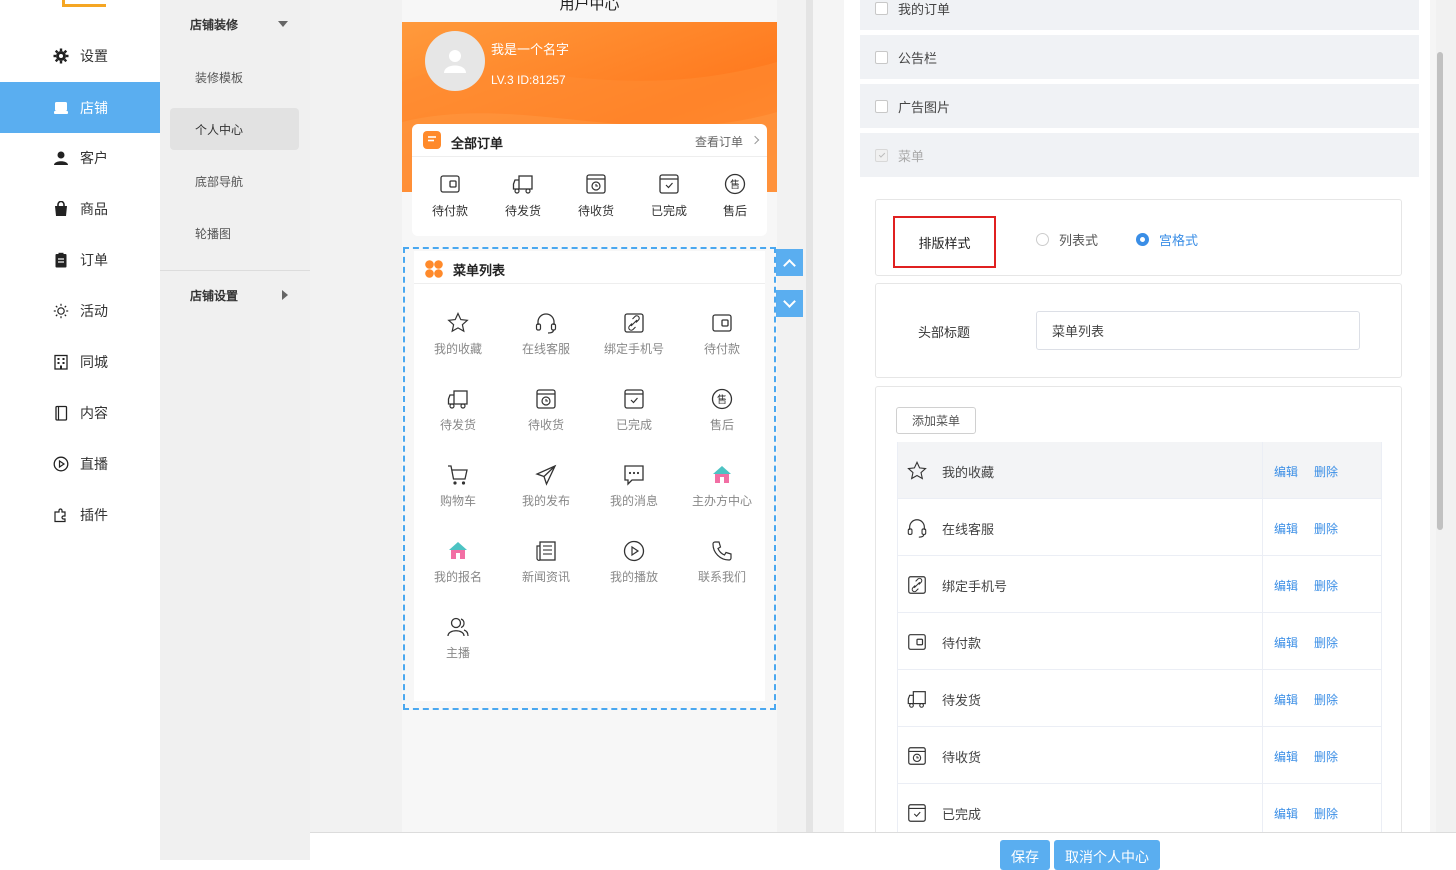 This screenshot has height=870, width=1456. Describe the element at coordinates (881, 155) in the screenshot. I see `checkbox-checked` at that location.